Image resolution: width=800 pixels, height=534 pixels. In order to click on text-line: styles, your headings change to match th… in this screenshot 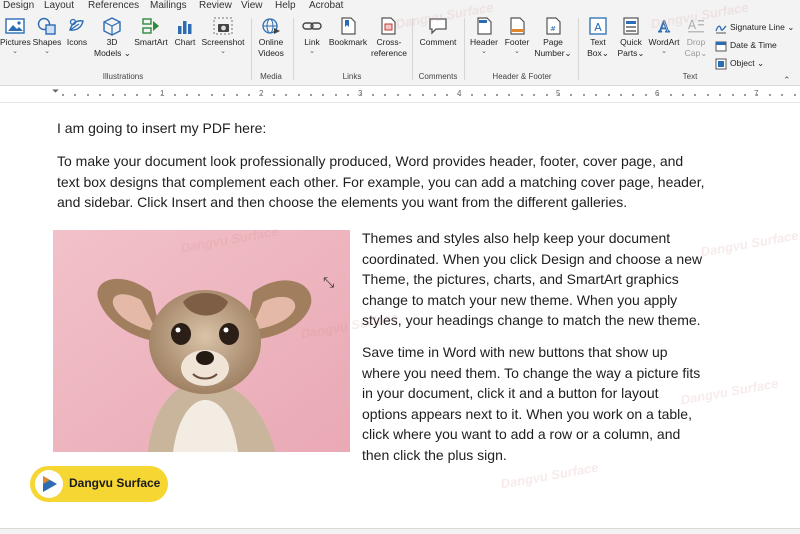, I will do `click(531, 320)`.